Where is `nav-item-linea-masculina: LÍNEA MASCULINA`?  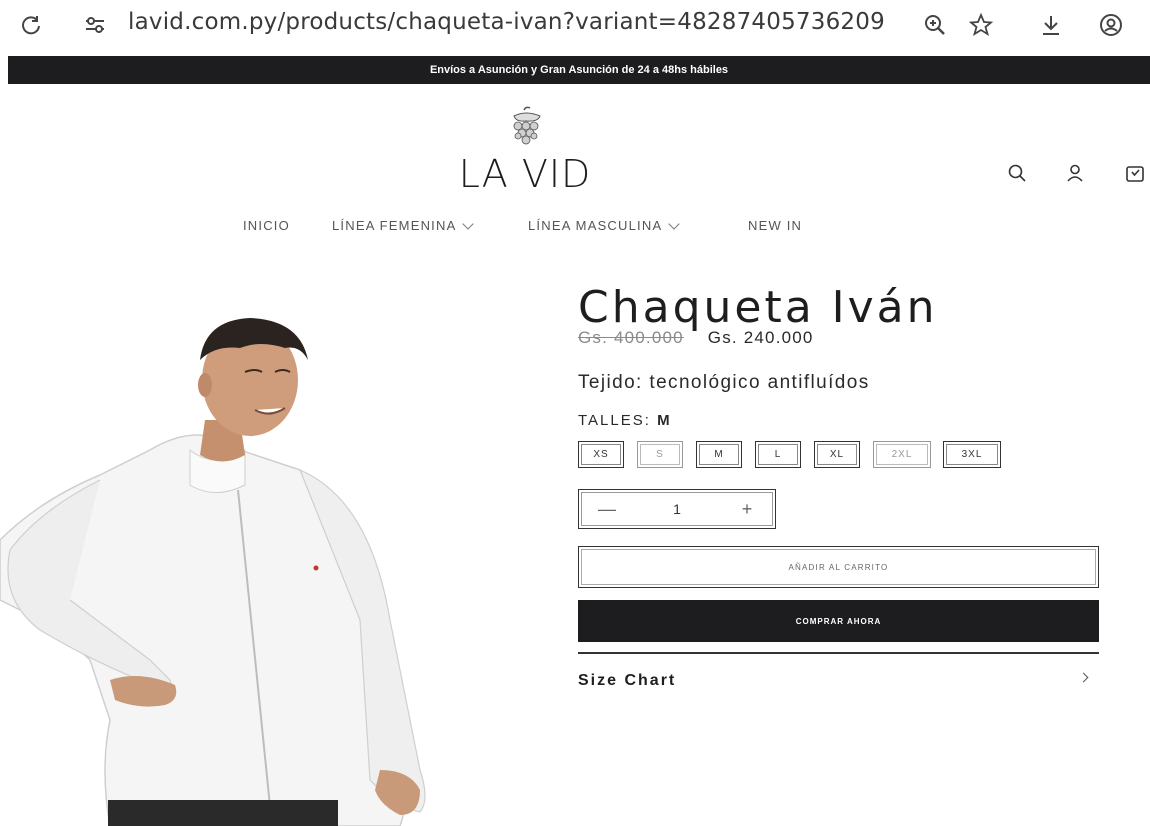
nav-item-linea-masculina: LÍNEA MASCULINA is located at coordinates (604, 225).